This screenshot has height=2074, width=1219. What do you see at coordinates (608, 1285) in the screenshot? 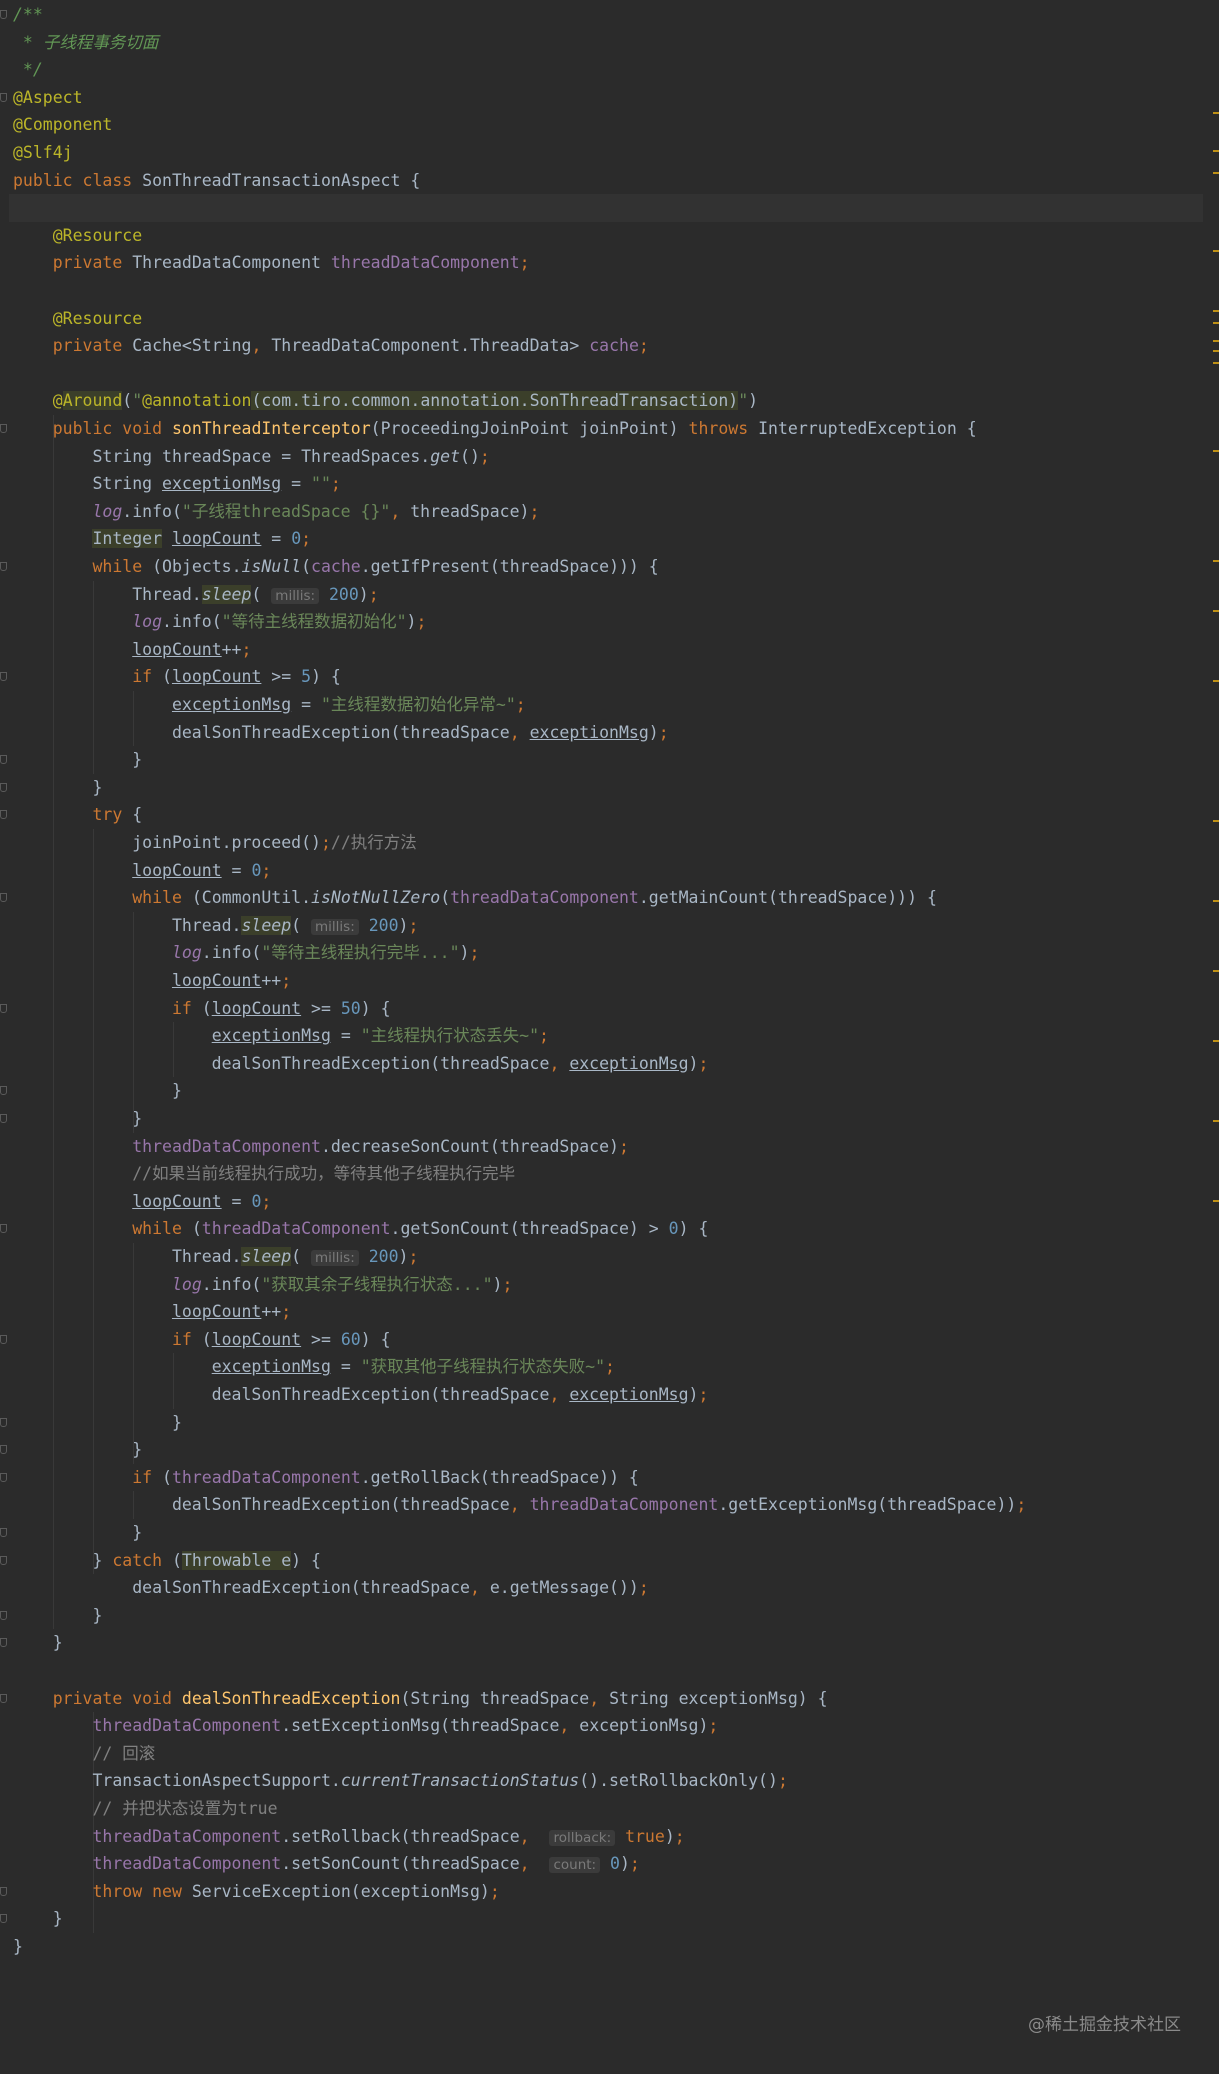
I see `code-line: log.info("获取其余子线程执行状态...");` at bounding box center [608, 1285].